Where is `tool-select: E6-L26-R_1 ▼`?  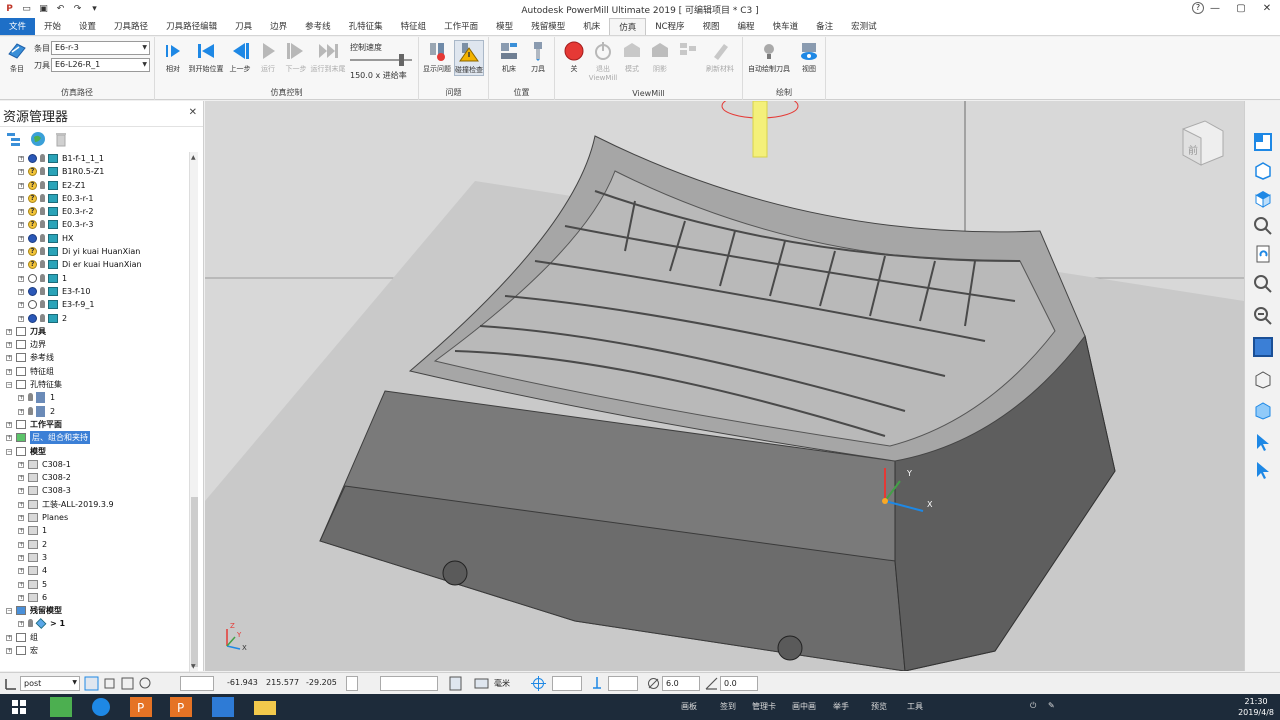
tool-select: E6-L26-R_1 ▼ is located at coordinates (100, 65).